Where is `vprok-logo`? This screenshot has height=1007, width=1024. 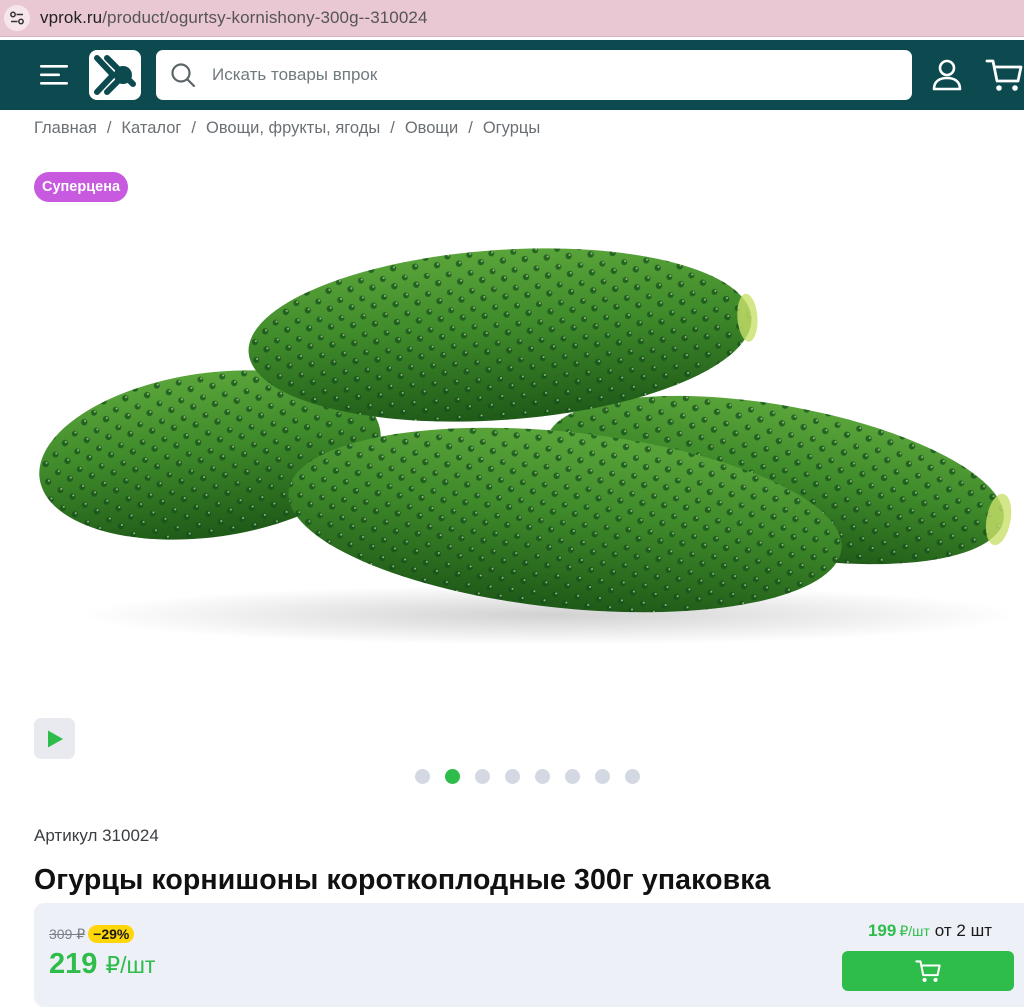
vprok-logo is located at coordinates (115, 75).